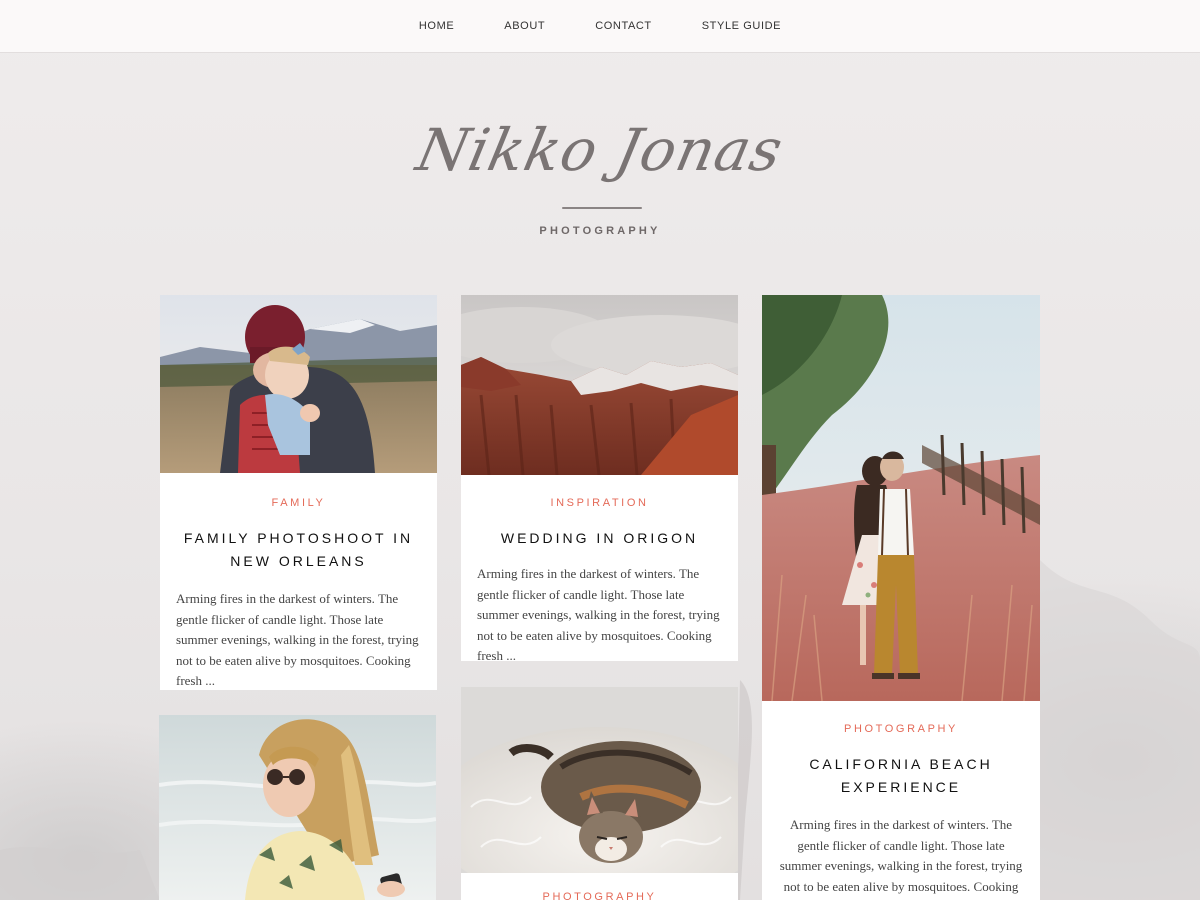 Image resolution: width=1200 pixels, height=900 pixels. What do you see at coordinates (741, 26) in the screenshot?
I see `nav-style-guide: STYLE GUIDE` at bounding box center [741, 26].